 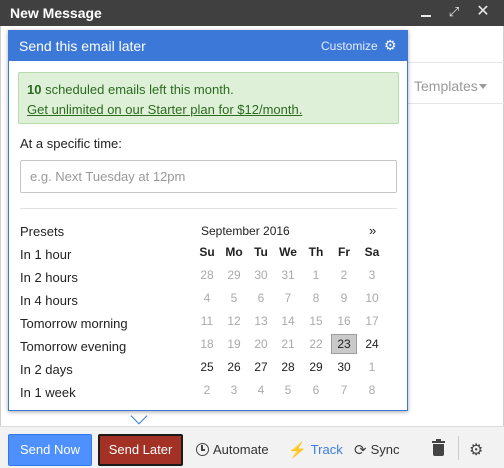 I want to click on preset-tomorrow-evening: Tomorrow evening, so click(x=73, y=346).